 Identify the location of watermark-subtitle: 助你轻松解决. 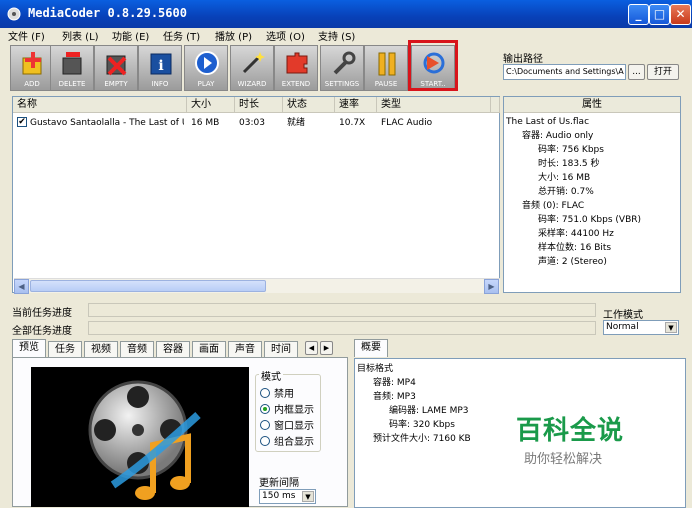
(563, 459).